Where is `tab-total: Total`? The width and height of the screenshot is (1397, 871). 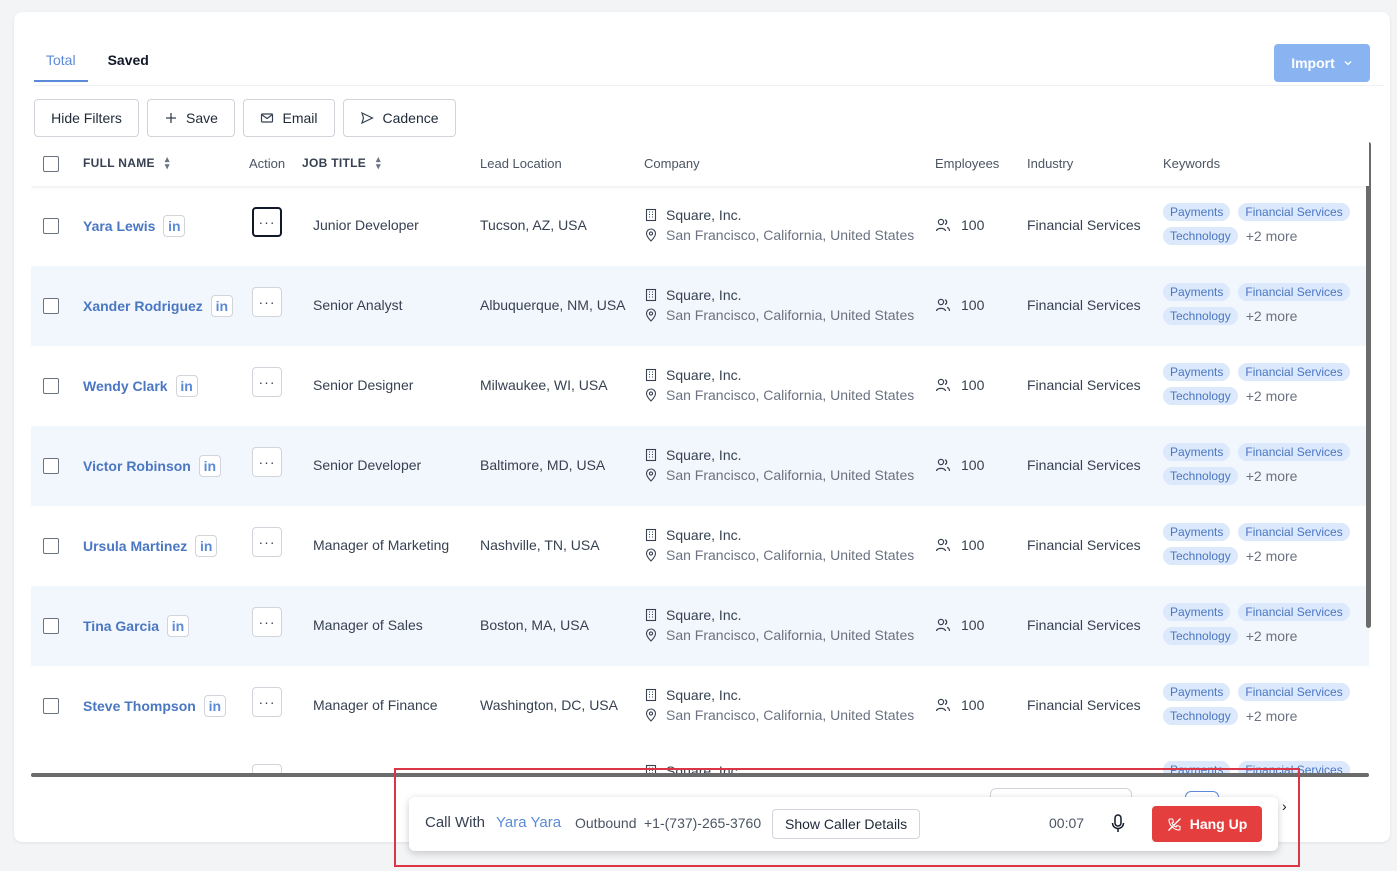 tab-total: Total is located at coordinates (61, 65).